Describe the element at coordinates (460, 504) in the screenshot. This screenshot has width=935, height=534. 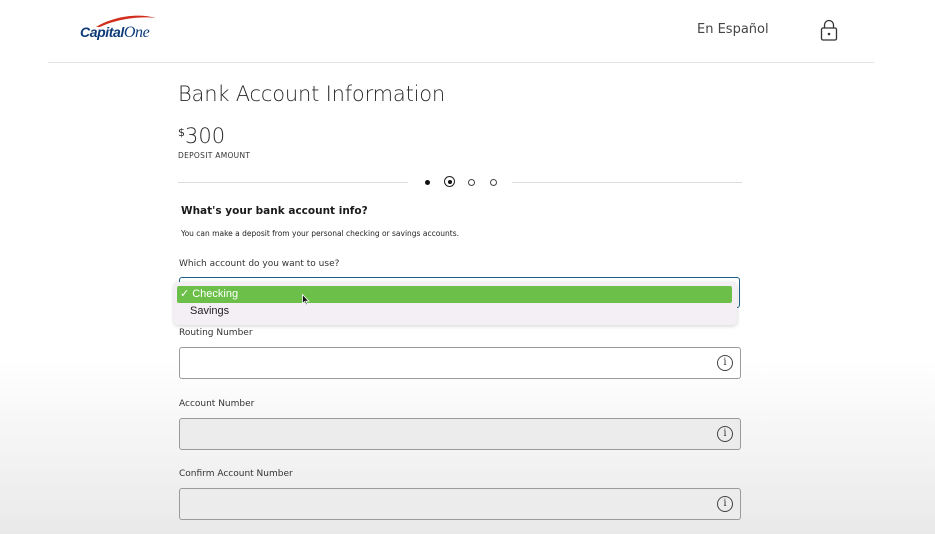
I see `confirm-account-number-input: i` at that location.